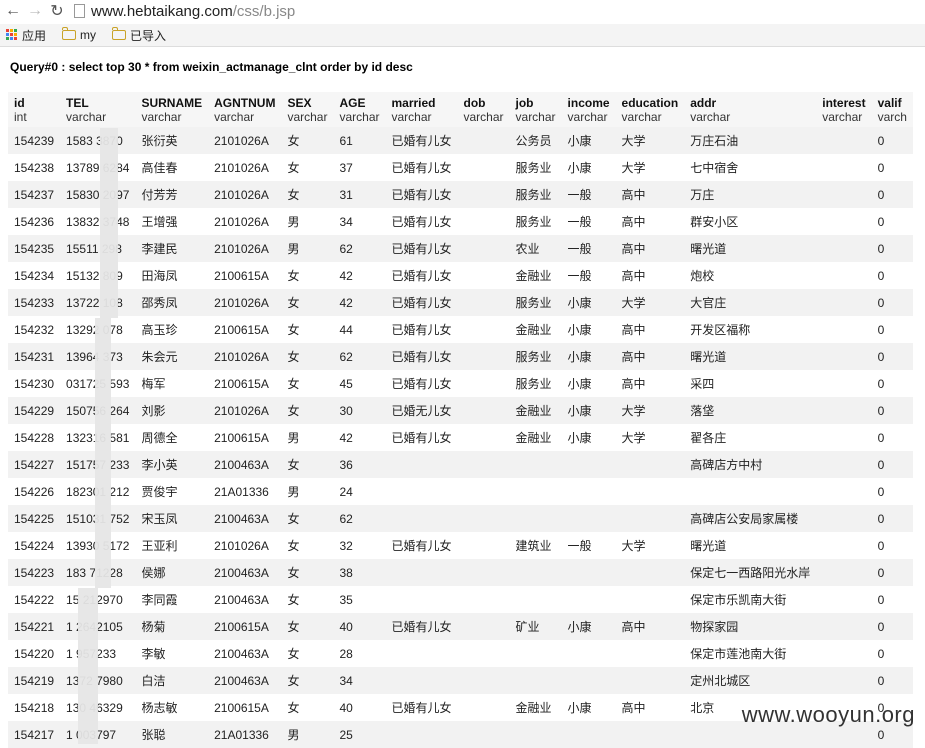 Image resolution: width=925 pixels, height=748 pixels. What do you see at coordinates (69, 33) in the screenshot?
I see `folder-icon` at bounding box center [69, 33].